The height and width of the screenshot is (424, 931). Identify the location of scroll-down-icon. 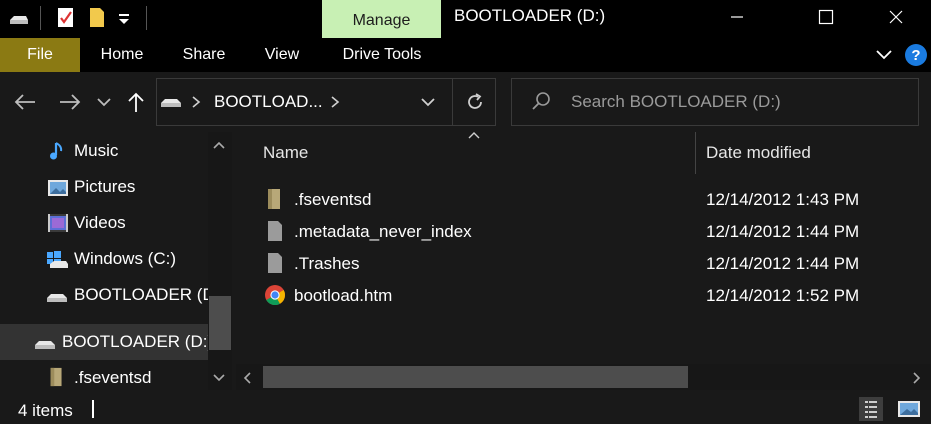
(219, 378).